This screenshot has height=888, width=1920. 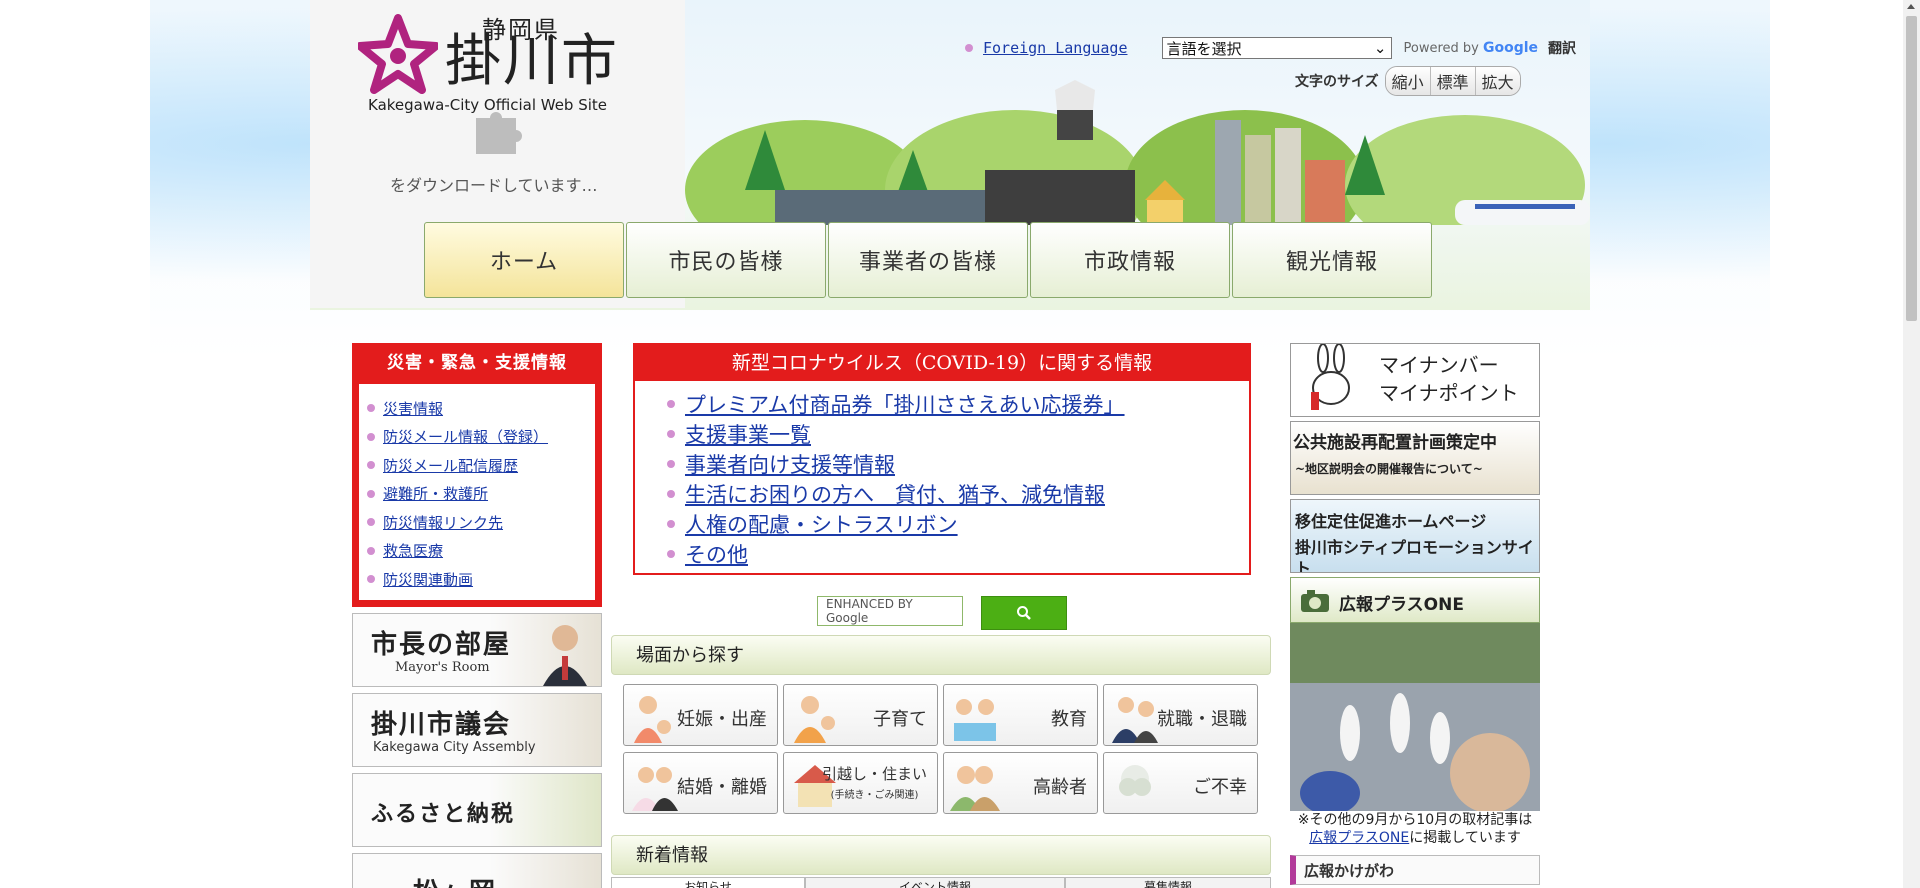 What do you see at coordinates (790, 464) in the screenshot?
I see `covid-link-business-support: 事業者向け支援等情報` at bounding box center [790, 464].